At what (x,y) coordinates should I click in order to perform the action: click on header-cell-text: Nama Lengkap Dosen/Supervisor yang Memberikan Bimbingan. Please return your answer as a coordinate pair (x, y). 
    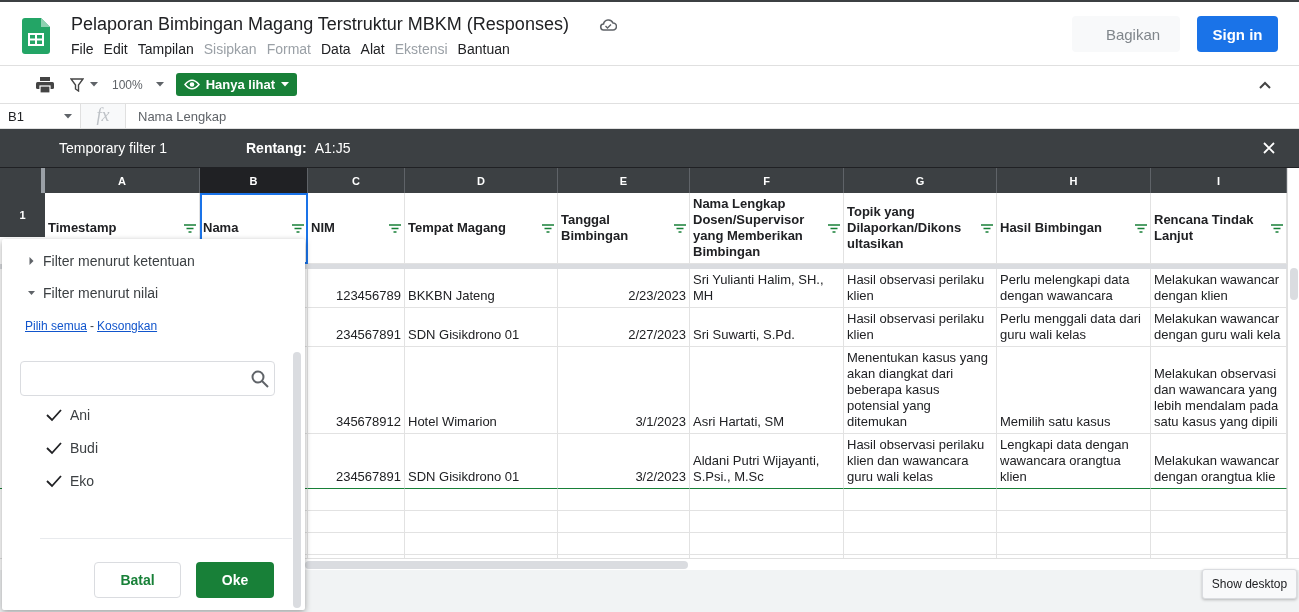
    Looking at the image, I should click on (749, 228).